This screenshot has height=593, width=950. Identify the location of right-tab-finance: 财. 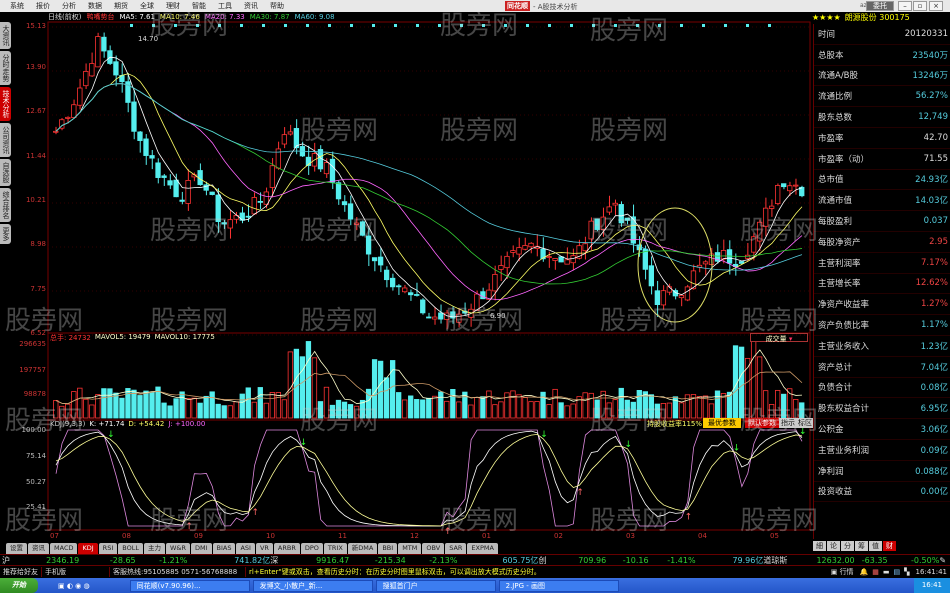
(889, 546).